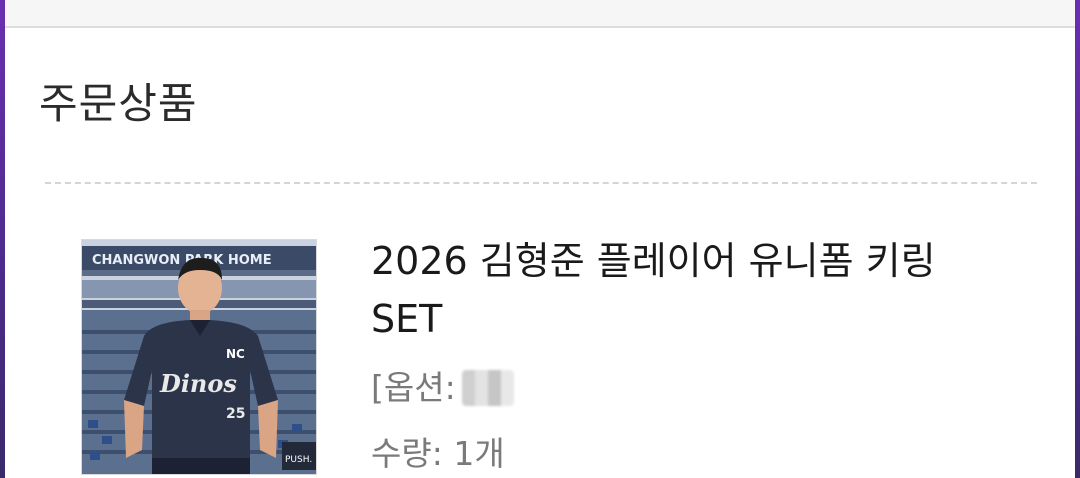 This screenshot has width=1080, height=478. Describe the element at coordinates (413, 387) in the screenshot. I see `option-label: [옵션:` at that location.